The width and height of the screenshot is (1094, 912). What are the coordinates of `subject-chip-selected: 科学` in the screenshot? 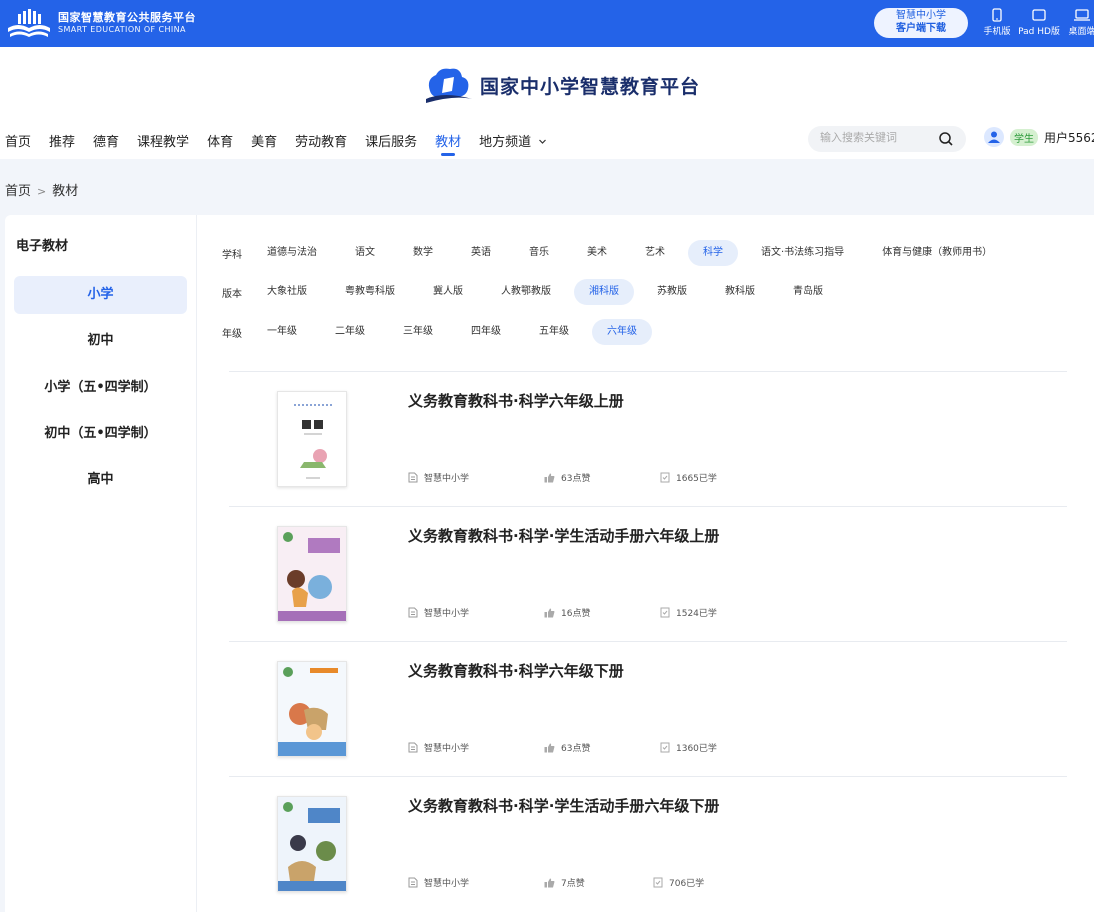 It's located at (713, 253).